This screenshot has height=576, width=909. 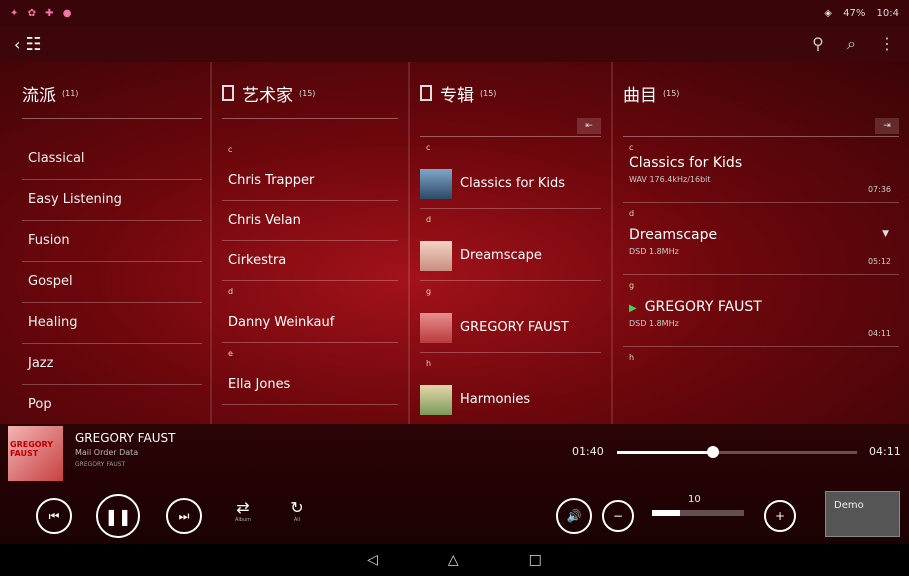 I want to click on sort-button: ⇥, so click(x=887, y=126).